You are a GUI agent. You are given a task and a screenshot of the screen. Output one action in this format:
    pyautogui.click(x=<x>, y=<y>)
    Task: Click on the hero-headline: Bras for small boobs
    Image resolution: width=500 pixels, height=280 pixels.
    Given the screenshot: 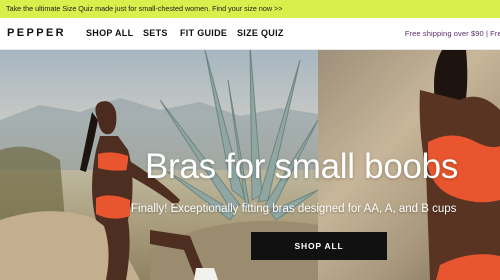 What is the action you would take?
    pyautogui.click(x=302, y=166)
    